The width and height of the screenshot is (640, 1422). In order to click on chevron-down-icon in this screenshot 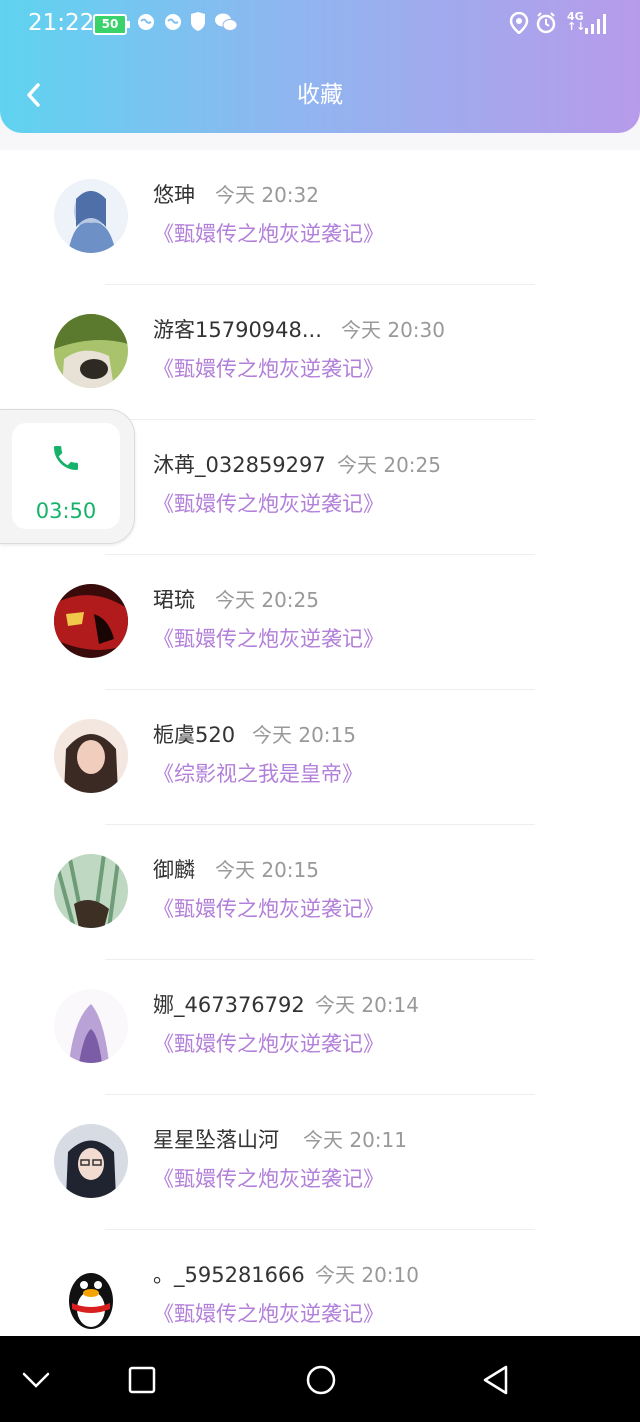, I will do `click(36, 1380)`.